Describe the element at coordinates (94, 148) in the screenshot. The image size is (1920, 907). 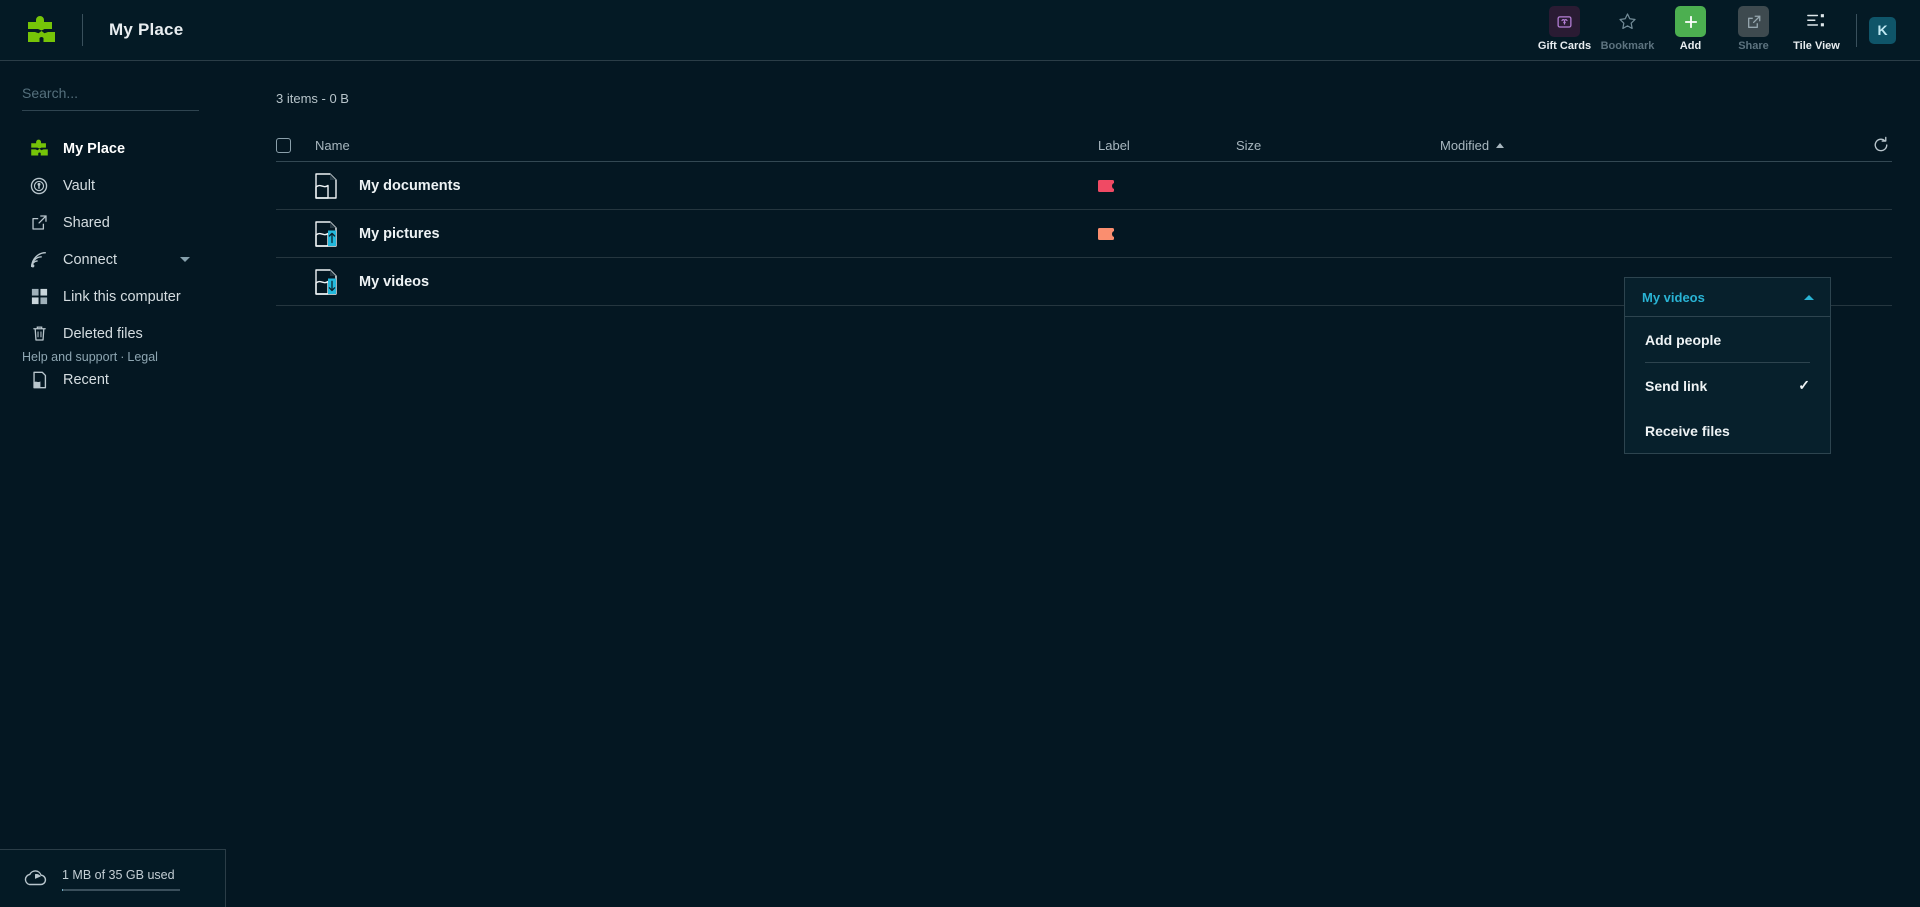
I see `sidebar-item-label: My Place` at that location.